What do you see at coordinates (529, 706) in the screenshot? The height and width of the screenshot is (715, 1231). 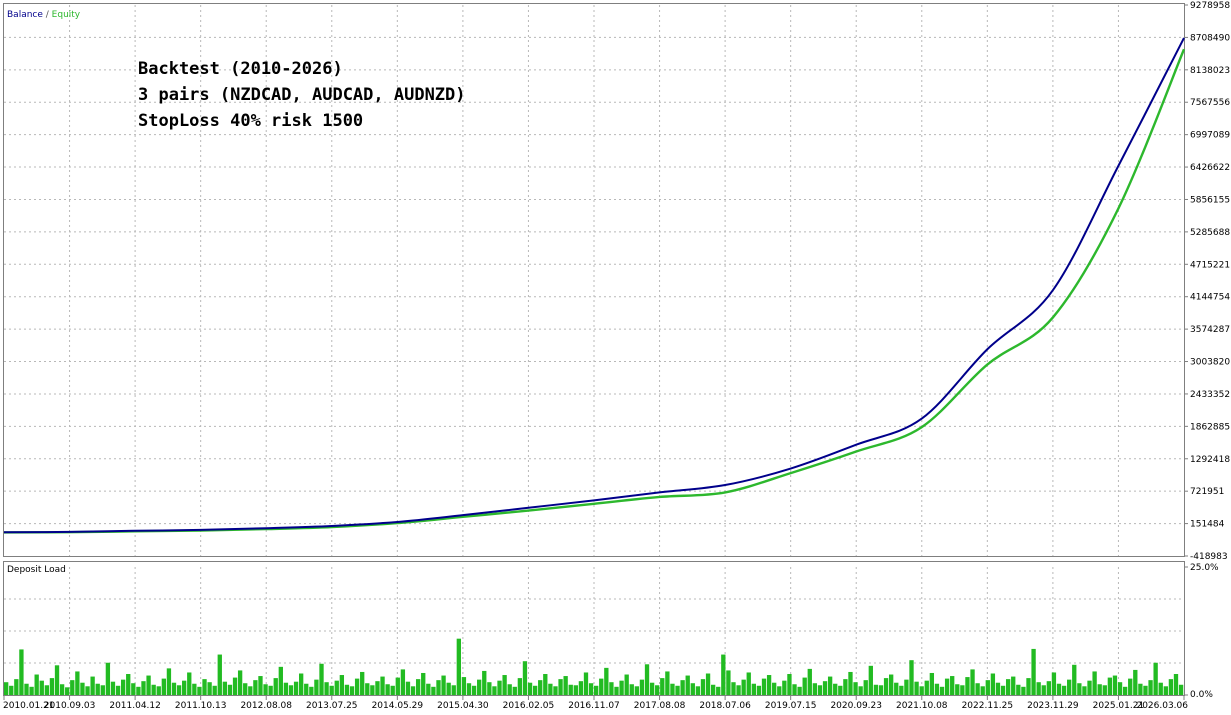 I see `x-tick-label: 2016.02.05` at bounding box center [529, 706].